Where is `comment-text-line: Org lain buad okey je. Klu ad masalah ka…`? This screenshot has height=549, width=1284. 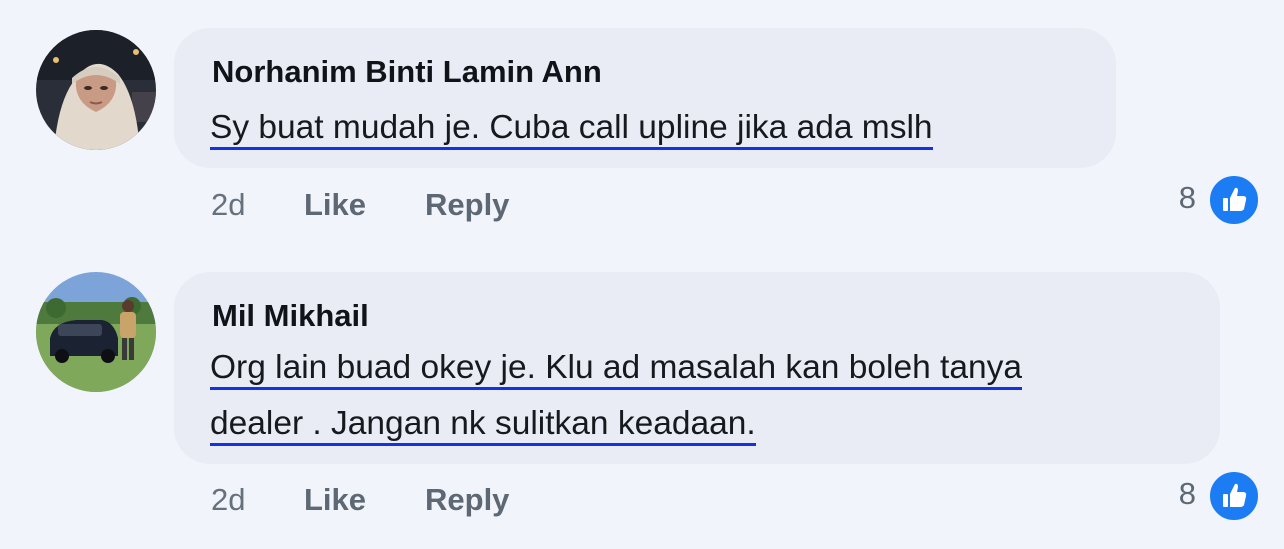 comment-text-line: Org lain buad okey je. Klu ad masalah ka… is located at coordinates (616, 369).